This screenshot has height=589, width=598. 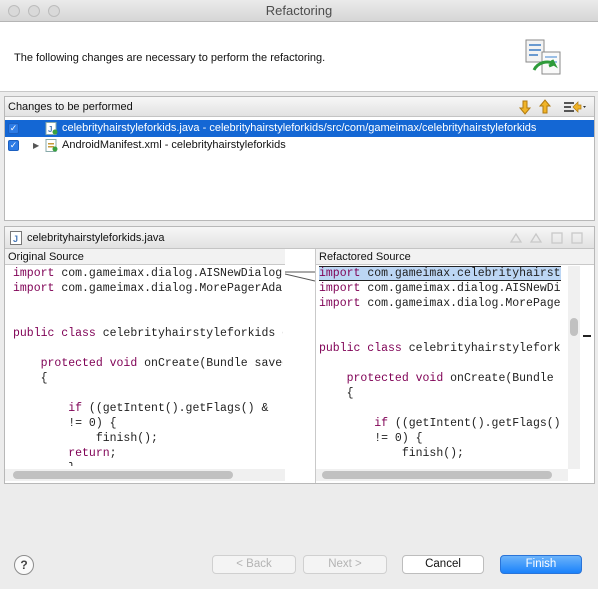 I want to click on zoom-window-button, so click(x=54, y=11).